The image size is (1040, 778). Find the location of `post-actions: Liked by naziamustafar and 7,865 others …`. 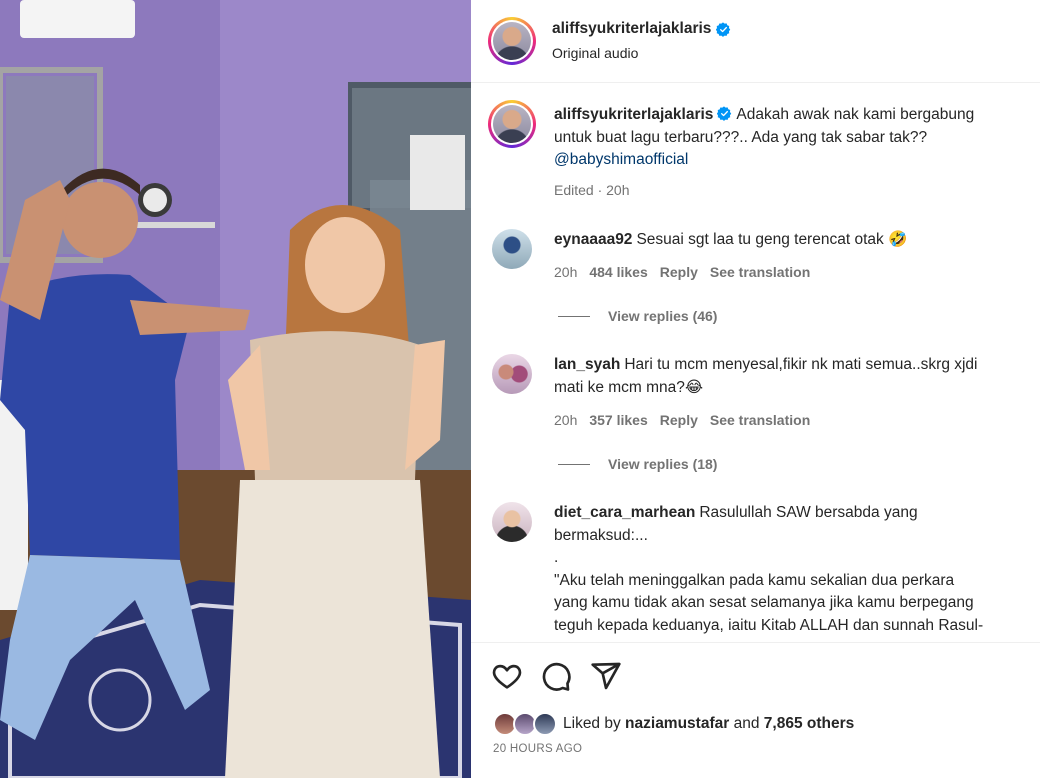

post-actions: Liked by naziamustafar and 7,865 others … is located at coordinates (755, 710).